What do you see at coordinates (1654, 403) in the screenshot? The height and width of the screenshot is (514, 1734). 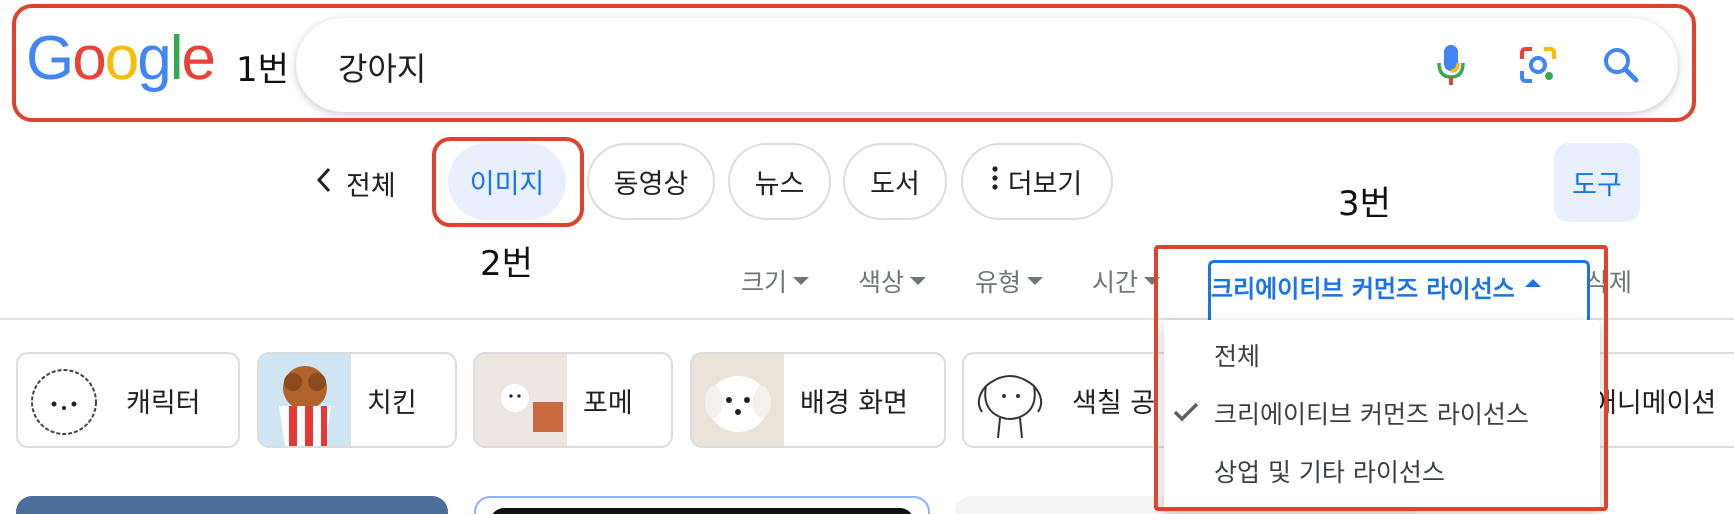 I see `related-chip-label: 애니메이션` at bounding box center [1654, 403].